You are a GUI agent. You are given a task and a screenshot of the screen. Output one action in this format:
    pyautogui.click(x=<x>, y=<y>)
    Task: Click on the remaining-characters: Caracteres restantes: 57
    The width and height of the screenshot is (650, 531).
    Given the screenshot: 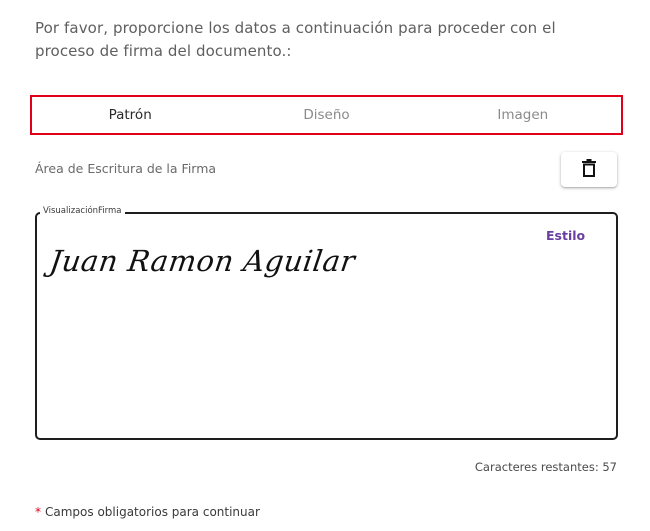 What is the action you would take?
    pyautogui.click(x=545, y=467)
    